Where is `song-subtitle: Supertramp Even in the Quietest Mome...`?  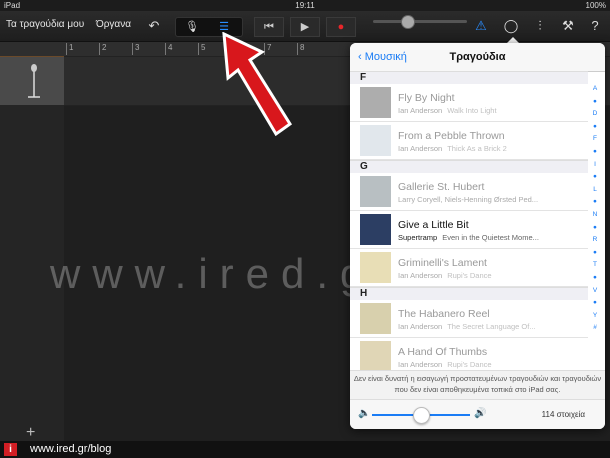 song-subtitle: Supertramp Even in the Quietest Mome... is located at coordinates (468, 237).